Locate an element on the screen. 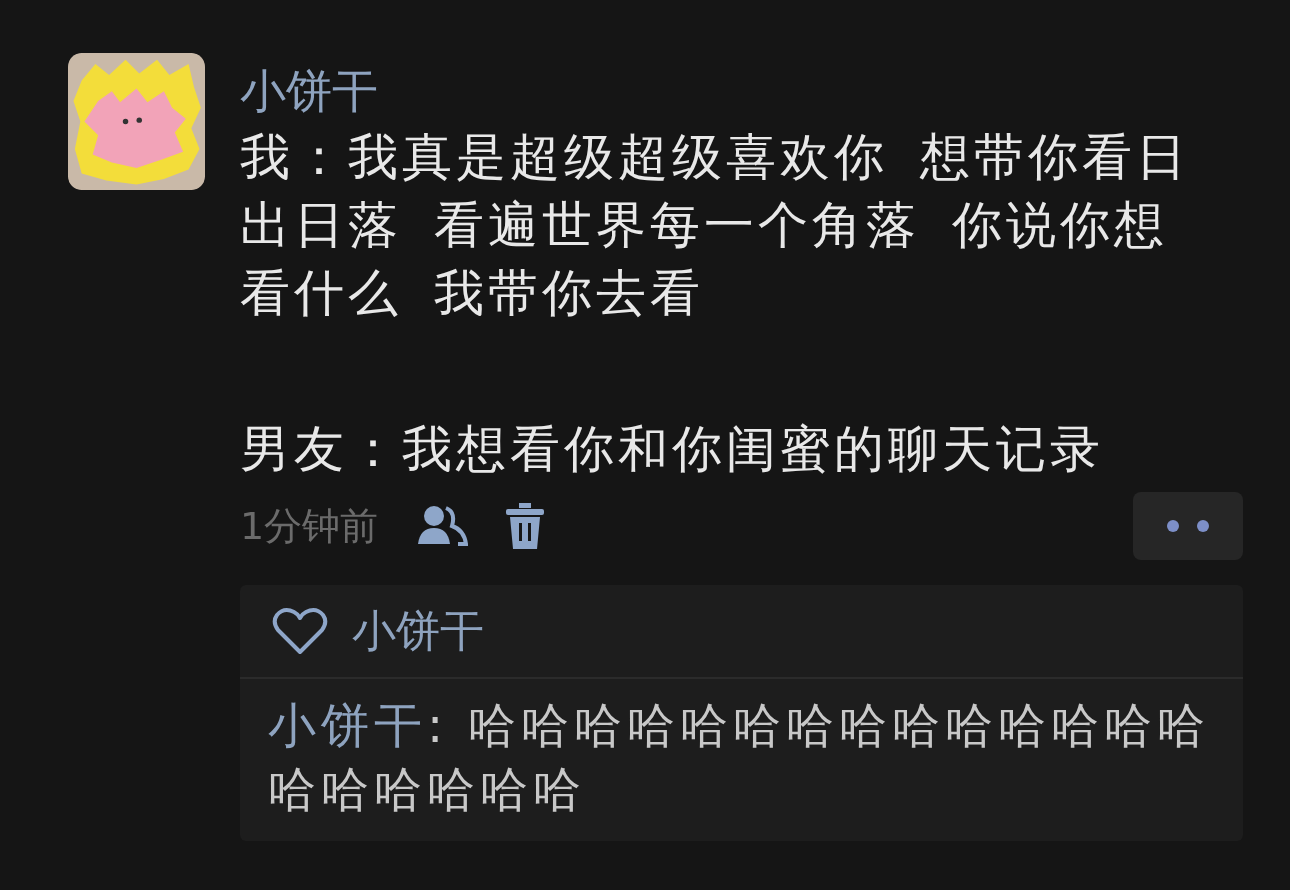 The image size is (1290, 890). more-button is located at coordinates (1188, 526).